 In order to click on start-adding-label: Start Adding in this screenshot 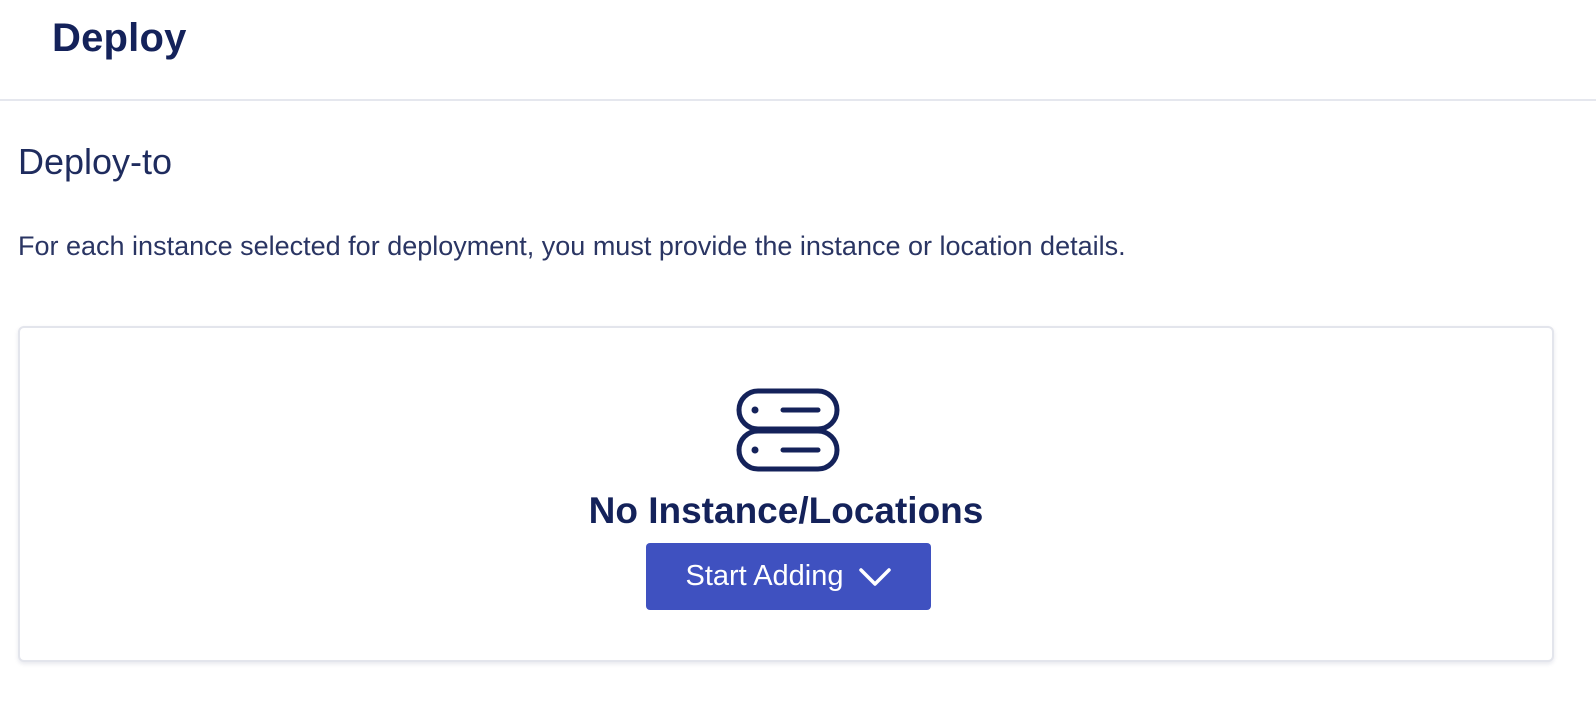, I will do `click(764, 576)`.